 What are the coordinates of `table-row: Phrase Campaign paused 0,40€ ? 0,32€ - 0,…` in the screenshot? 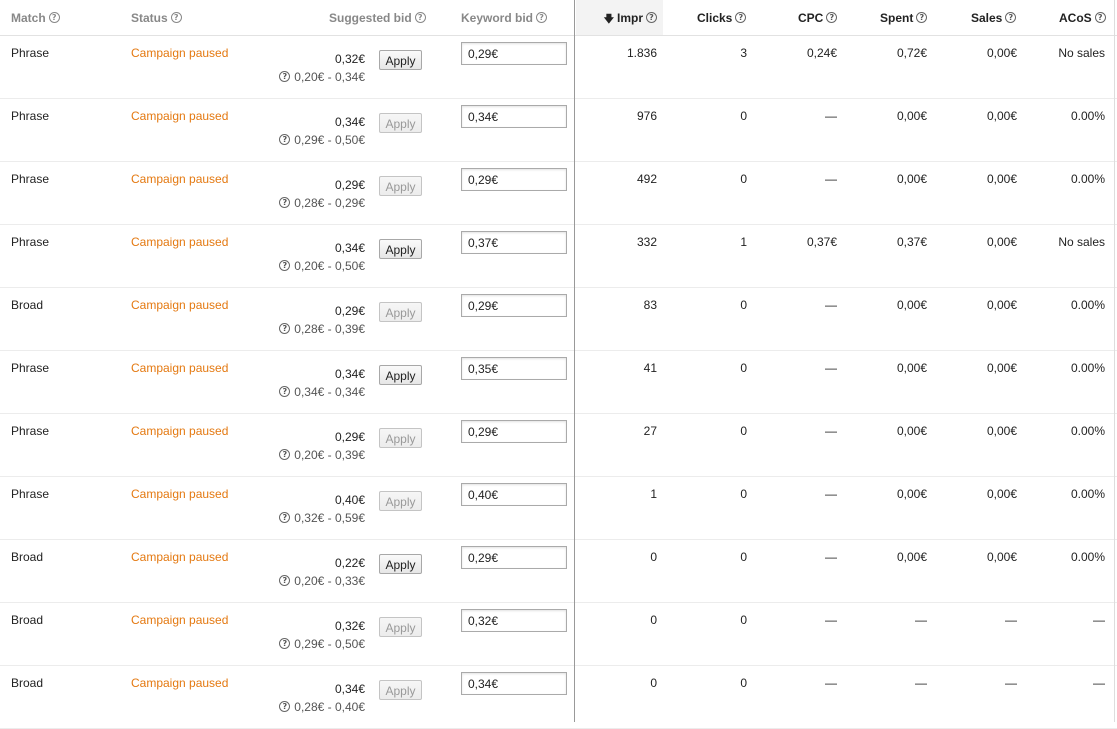 It's located at (558, 508).